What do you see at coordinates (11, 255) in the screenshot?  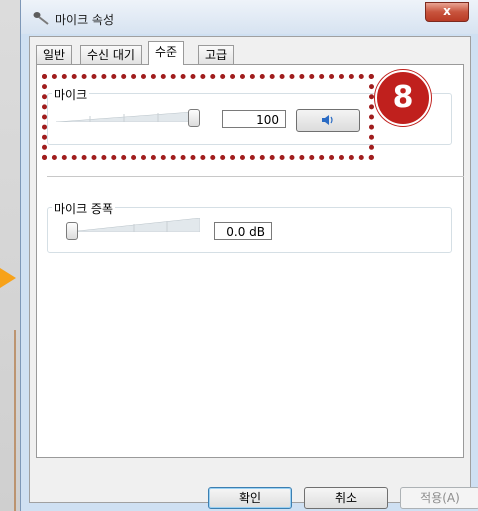 I see `background-left` at bounding box center [11, 255].